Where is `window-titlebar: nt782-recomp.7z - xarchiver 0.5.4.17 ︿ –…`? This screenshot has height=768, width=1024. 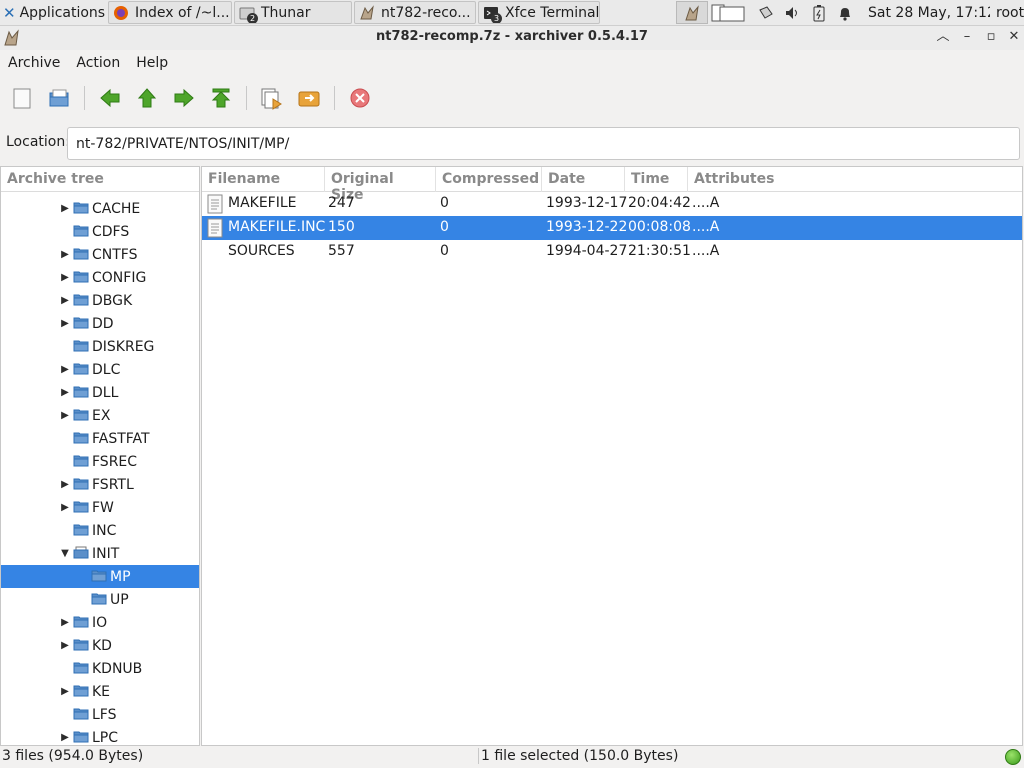 window-titlebar: nt782-recomp.7z - xarchiver 0.5.4.17 ︿ –… is located at coordinates (512, 38).